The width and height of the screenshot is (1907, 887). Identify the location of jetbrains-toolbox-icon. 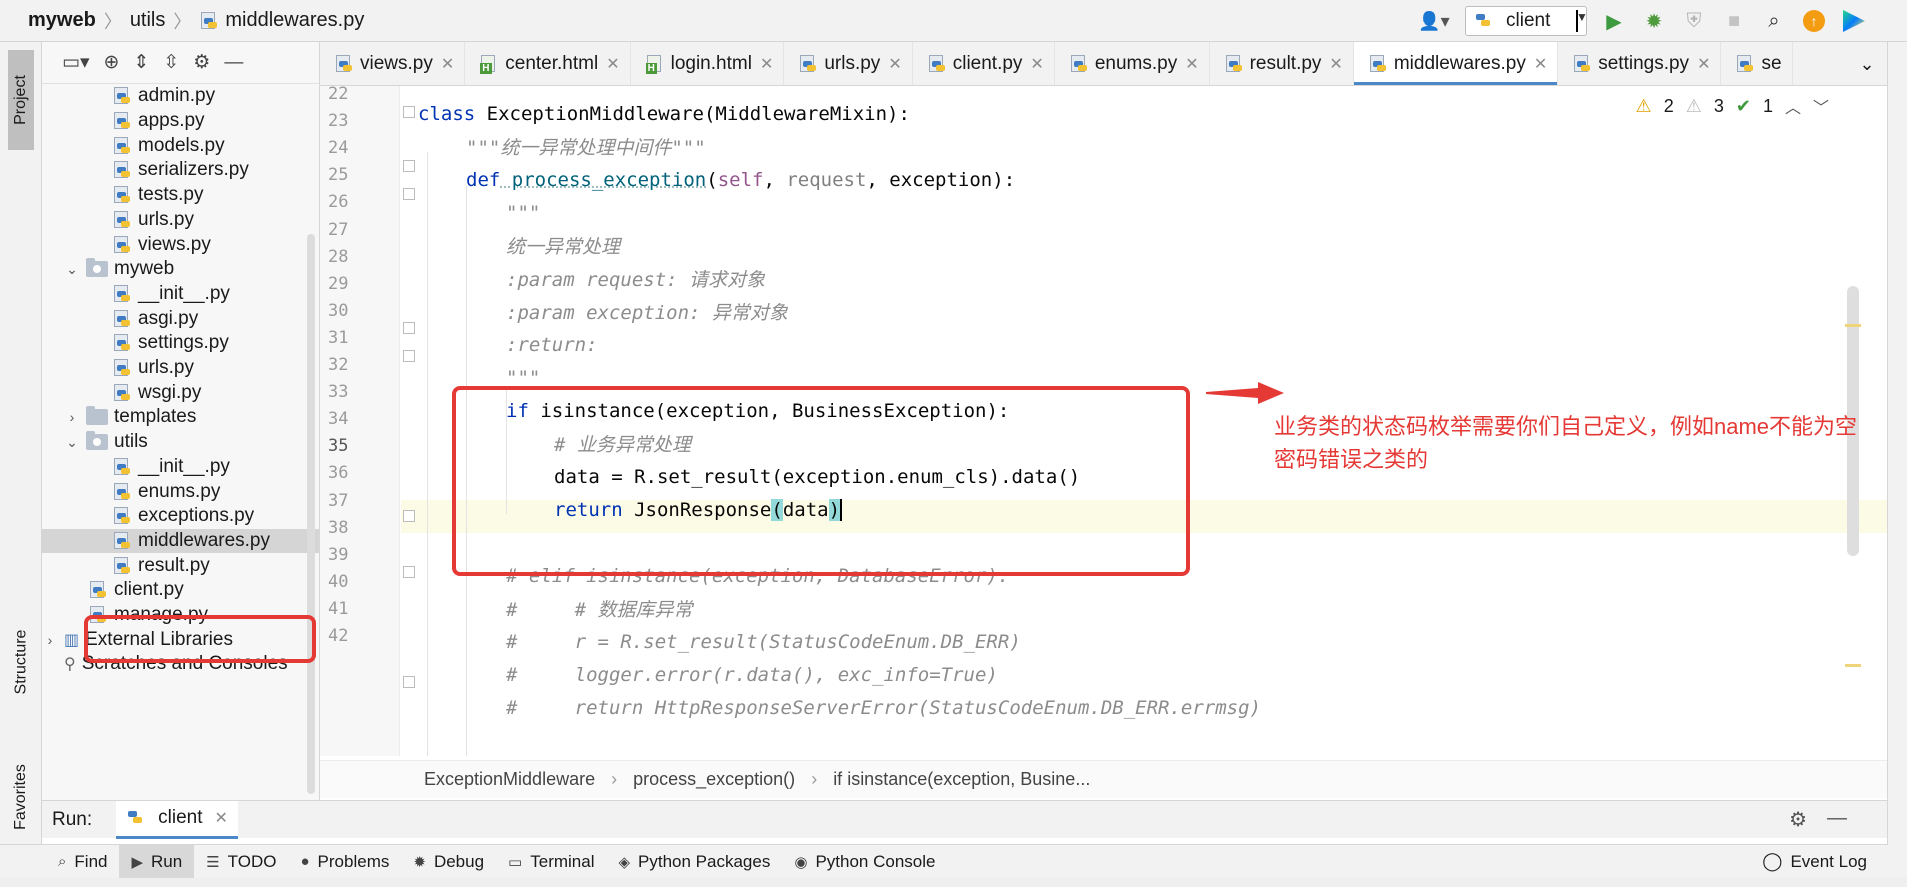
(1854, 21).